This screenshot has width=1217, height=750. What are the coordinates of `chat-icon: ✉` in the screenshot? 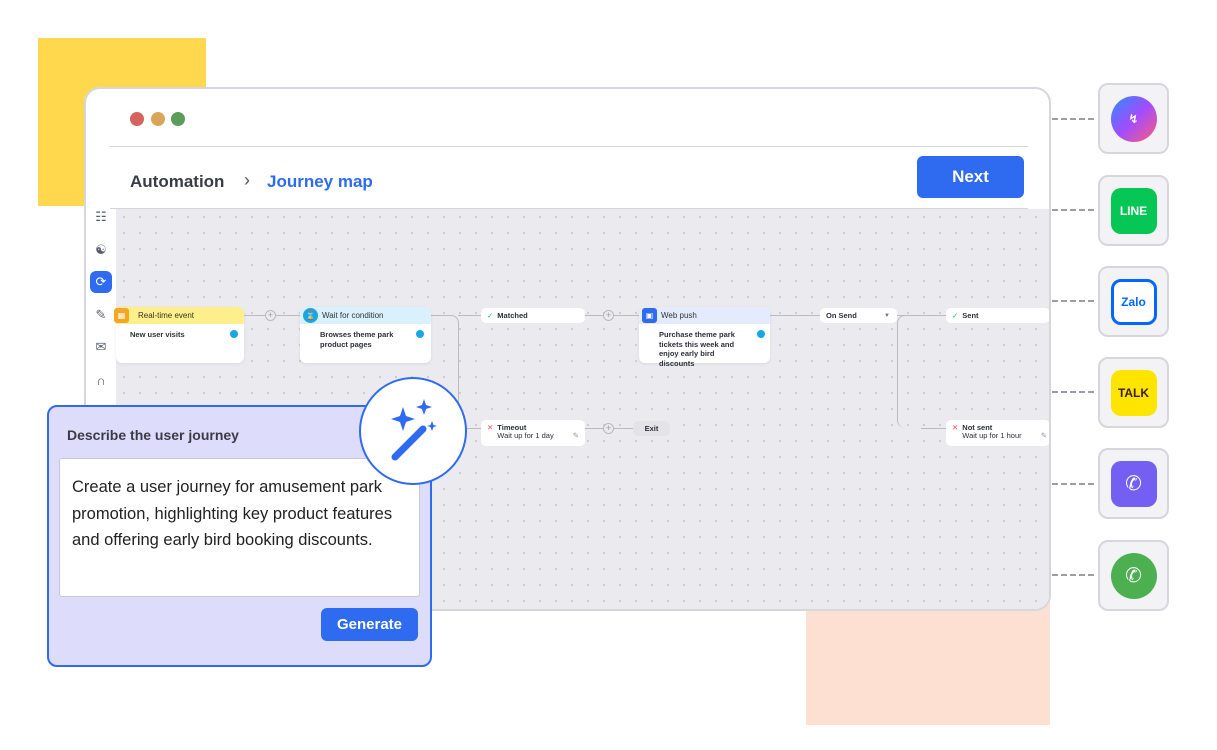 It's located at (101, 347).